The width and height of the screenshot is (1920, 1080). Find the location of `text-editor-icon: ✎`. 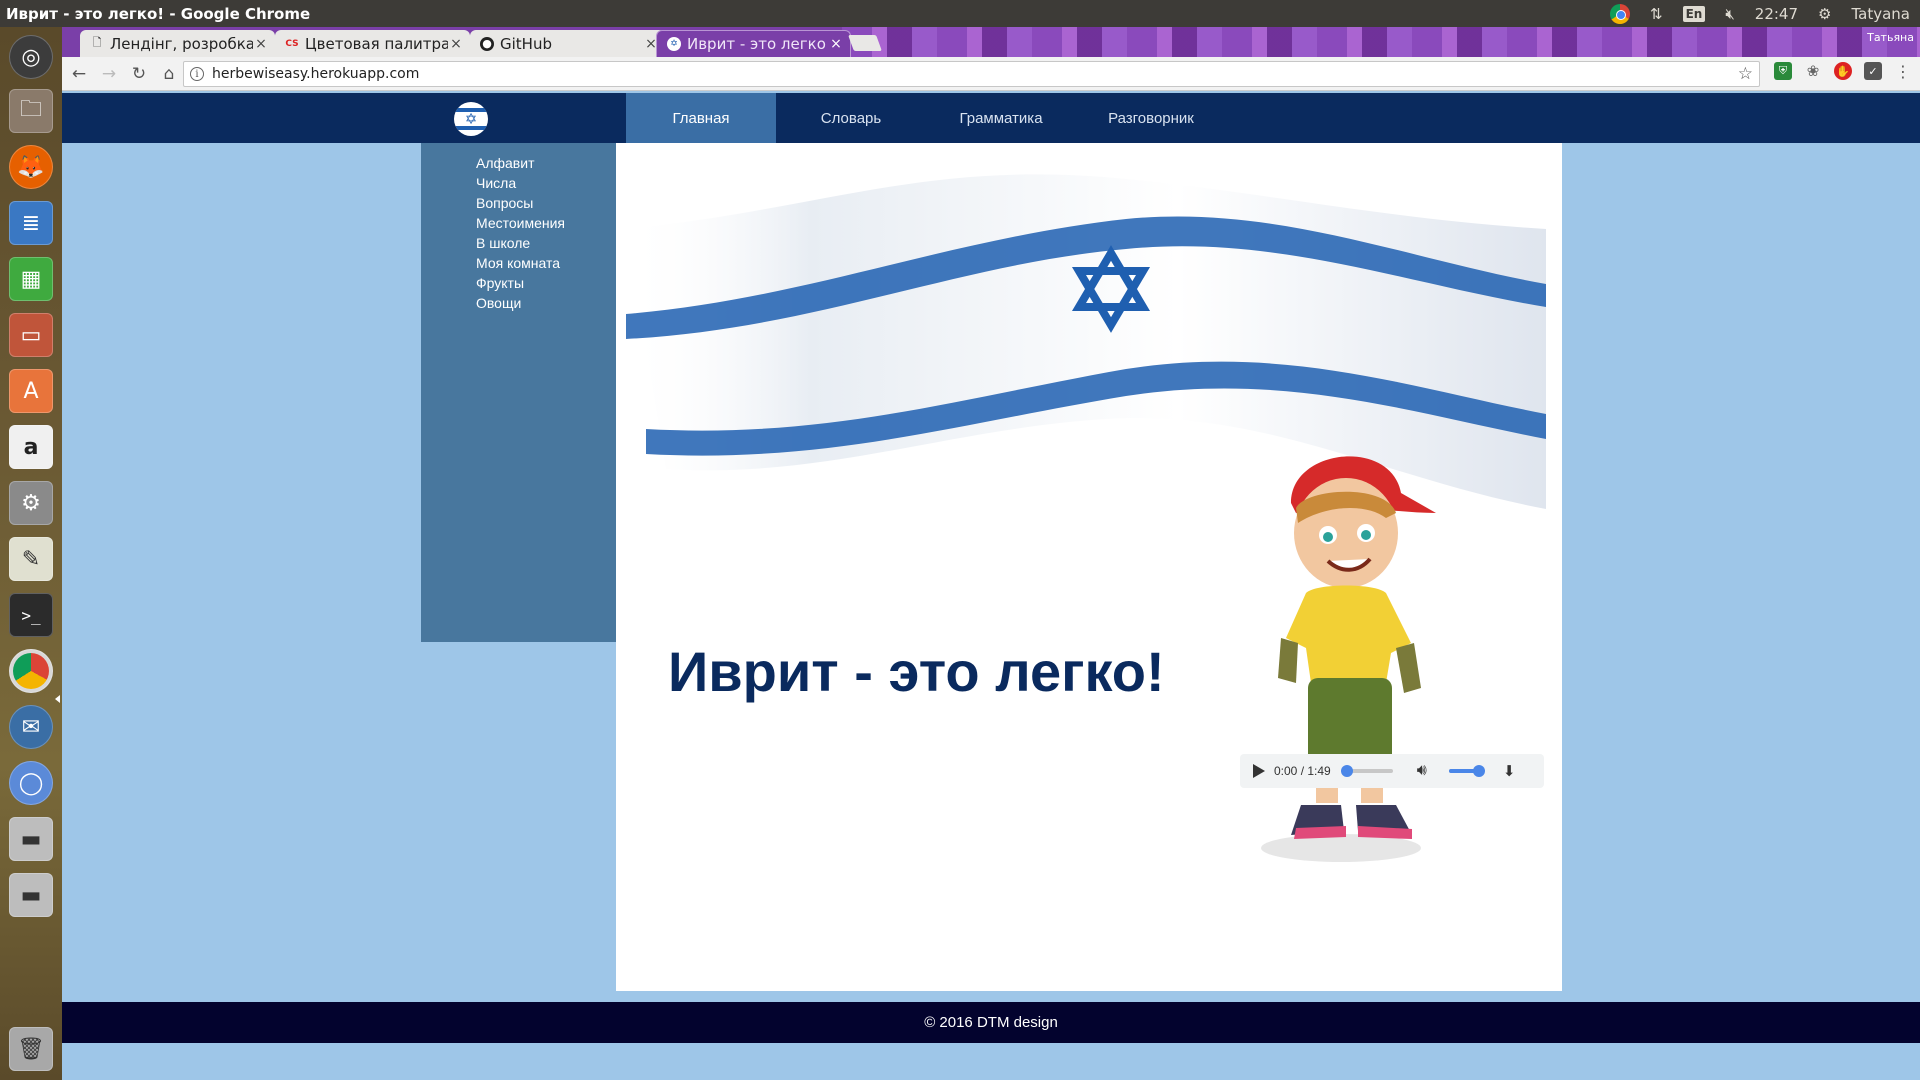

text-editor-icon: ✎ is located at coordinates (31, 559).